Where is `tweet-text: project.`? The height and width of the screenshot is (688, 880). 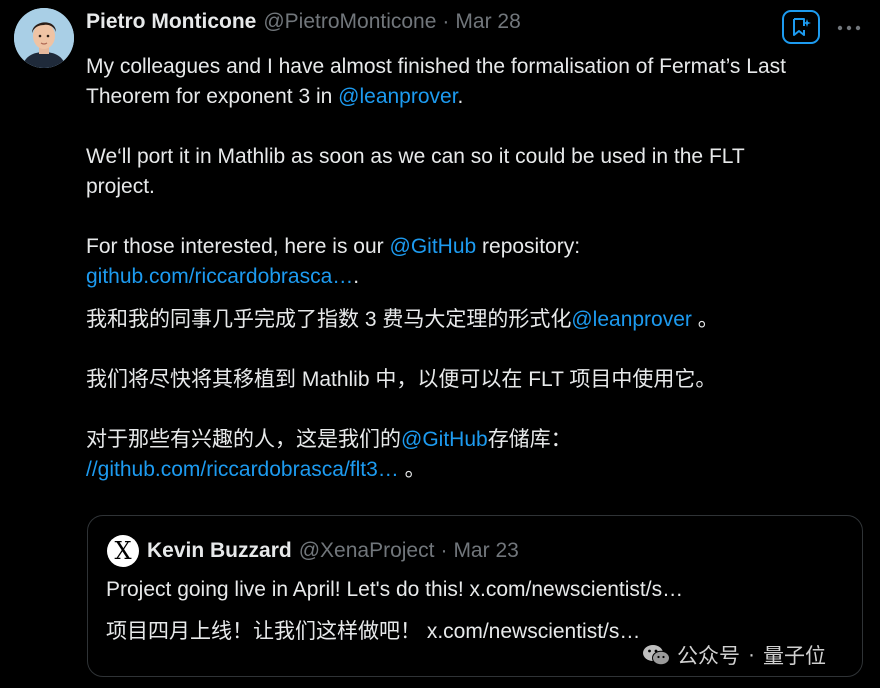
tweet-text: project. is located at coordinates (120, 186).